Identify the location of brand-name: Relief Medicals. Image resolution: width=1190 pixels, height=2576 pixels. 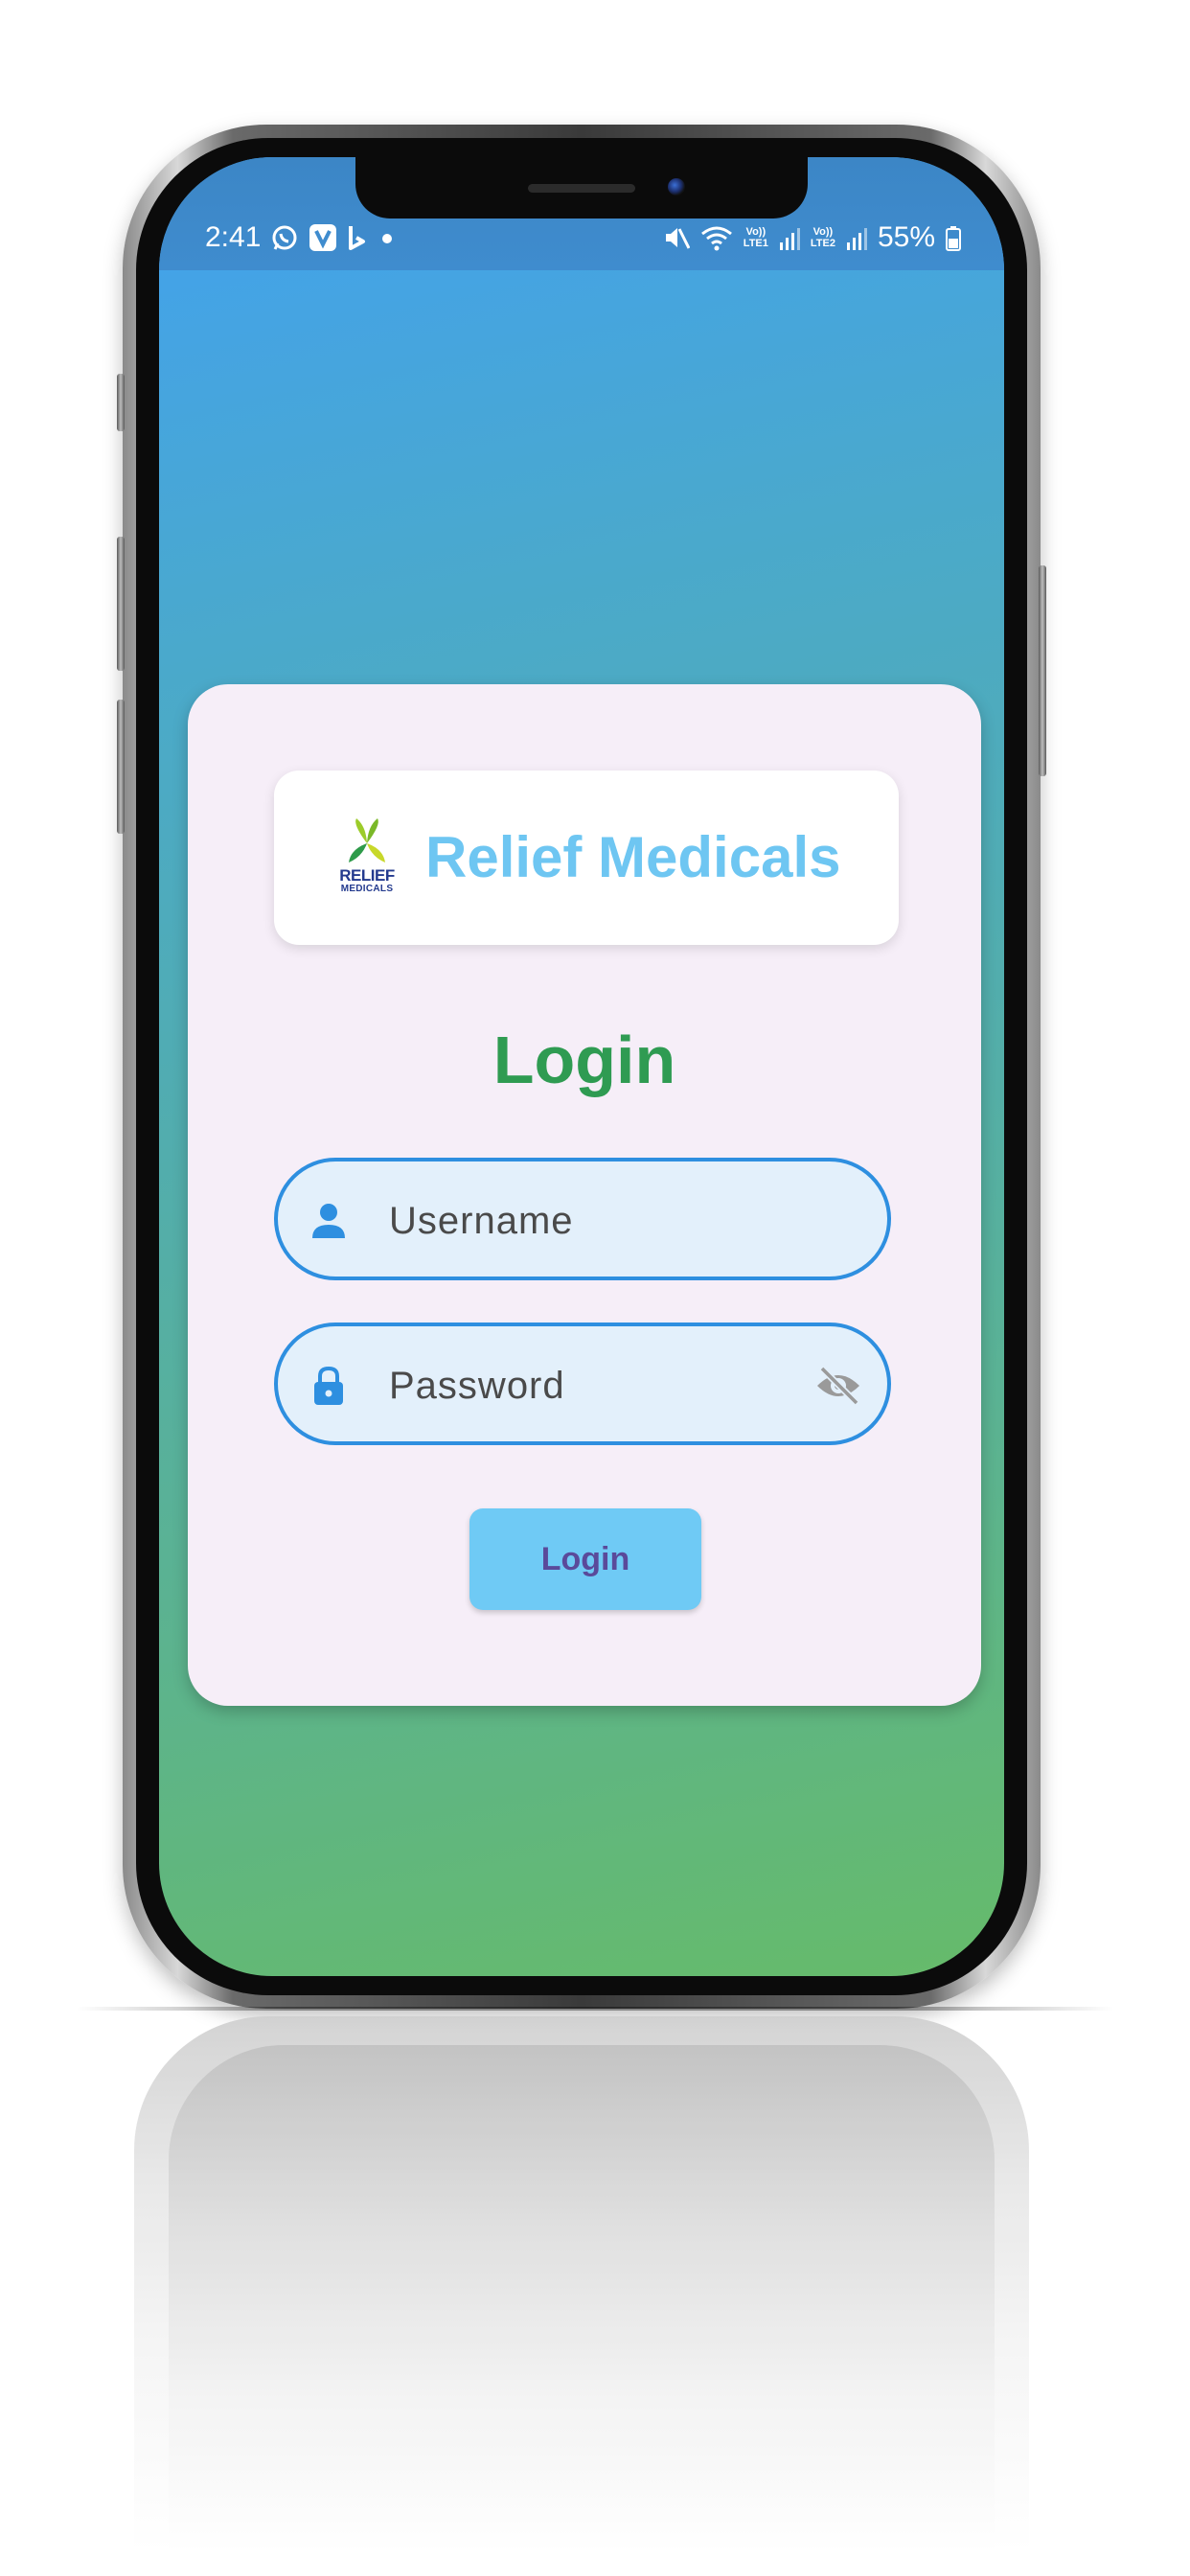
(633, 857).